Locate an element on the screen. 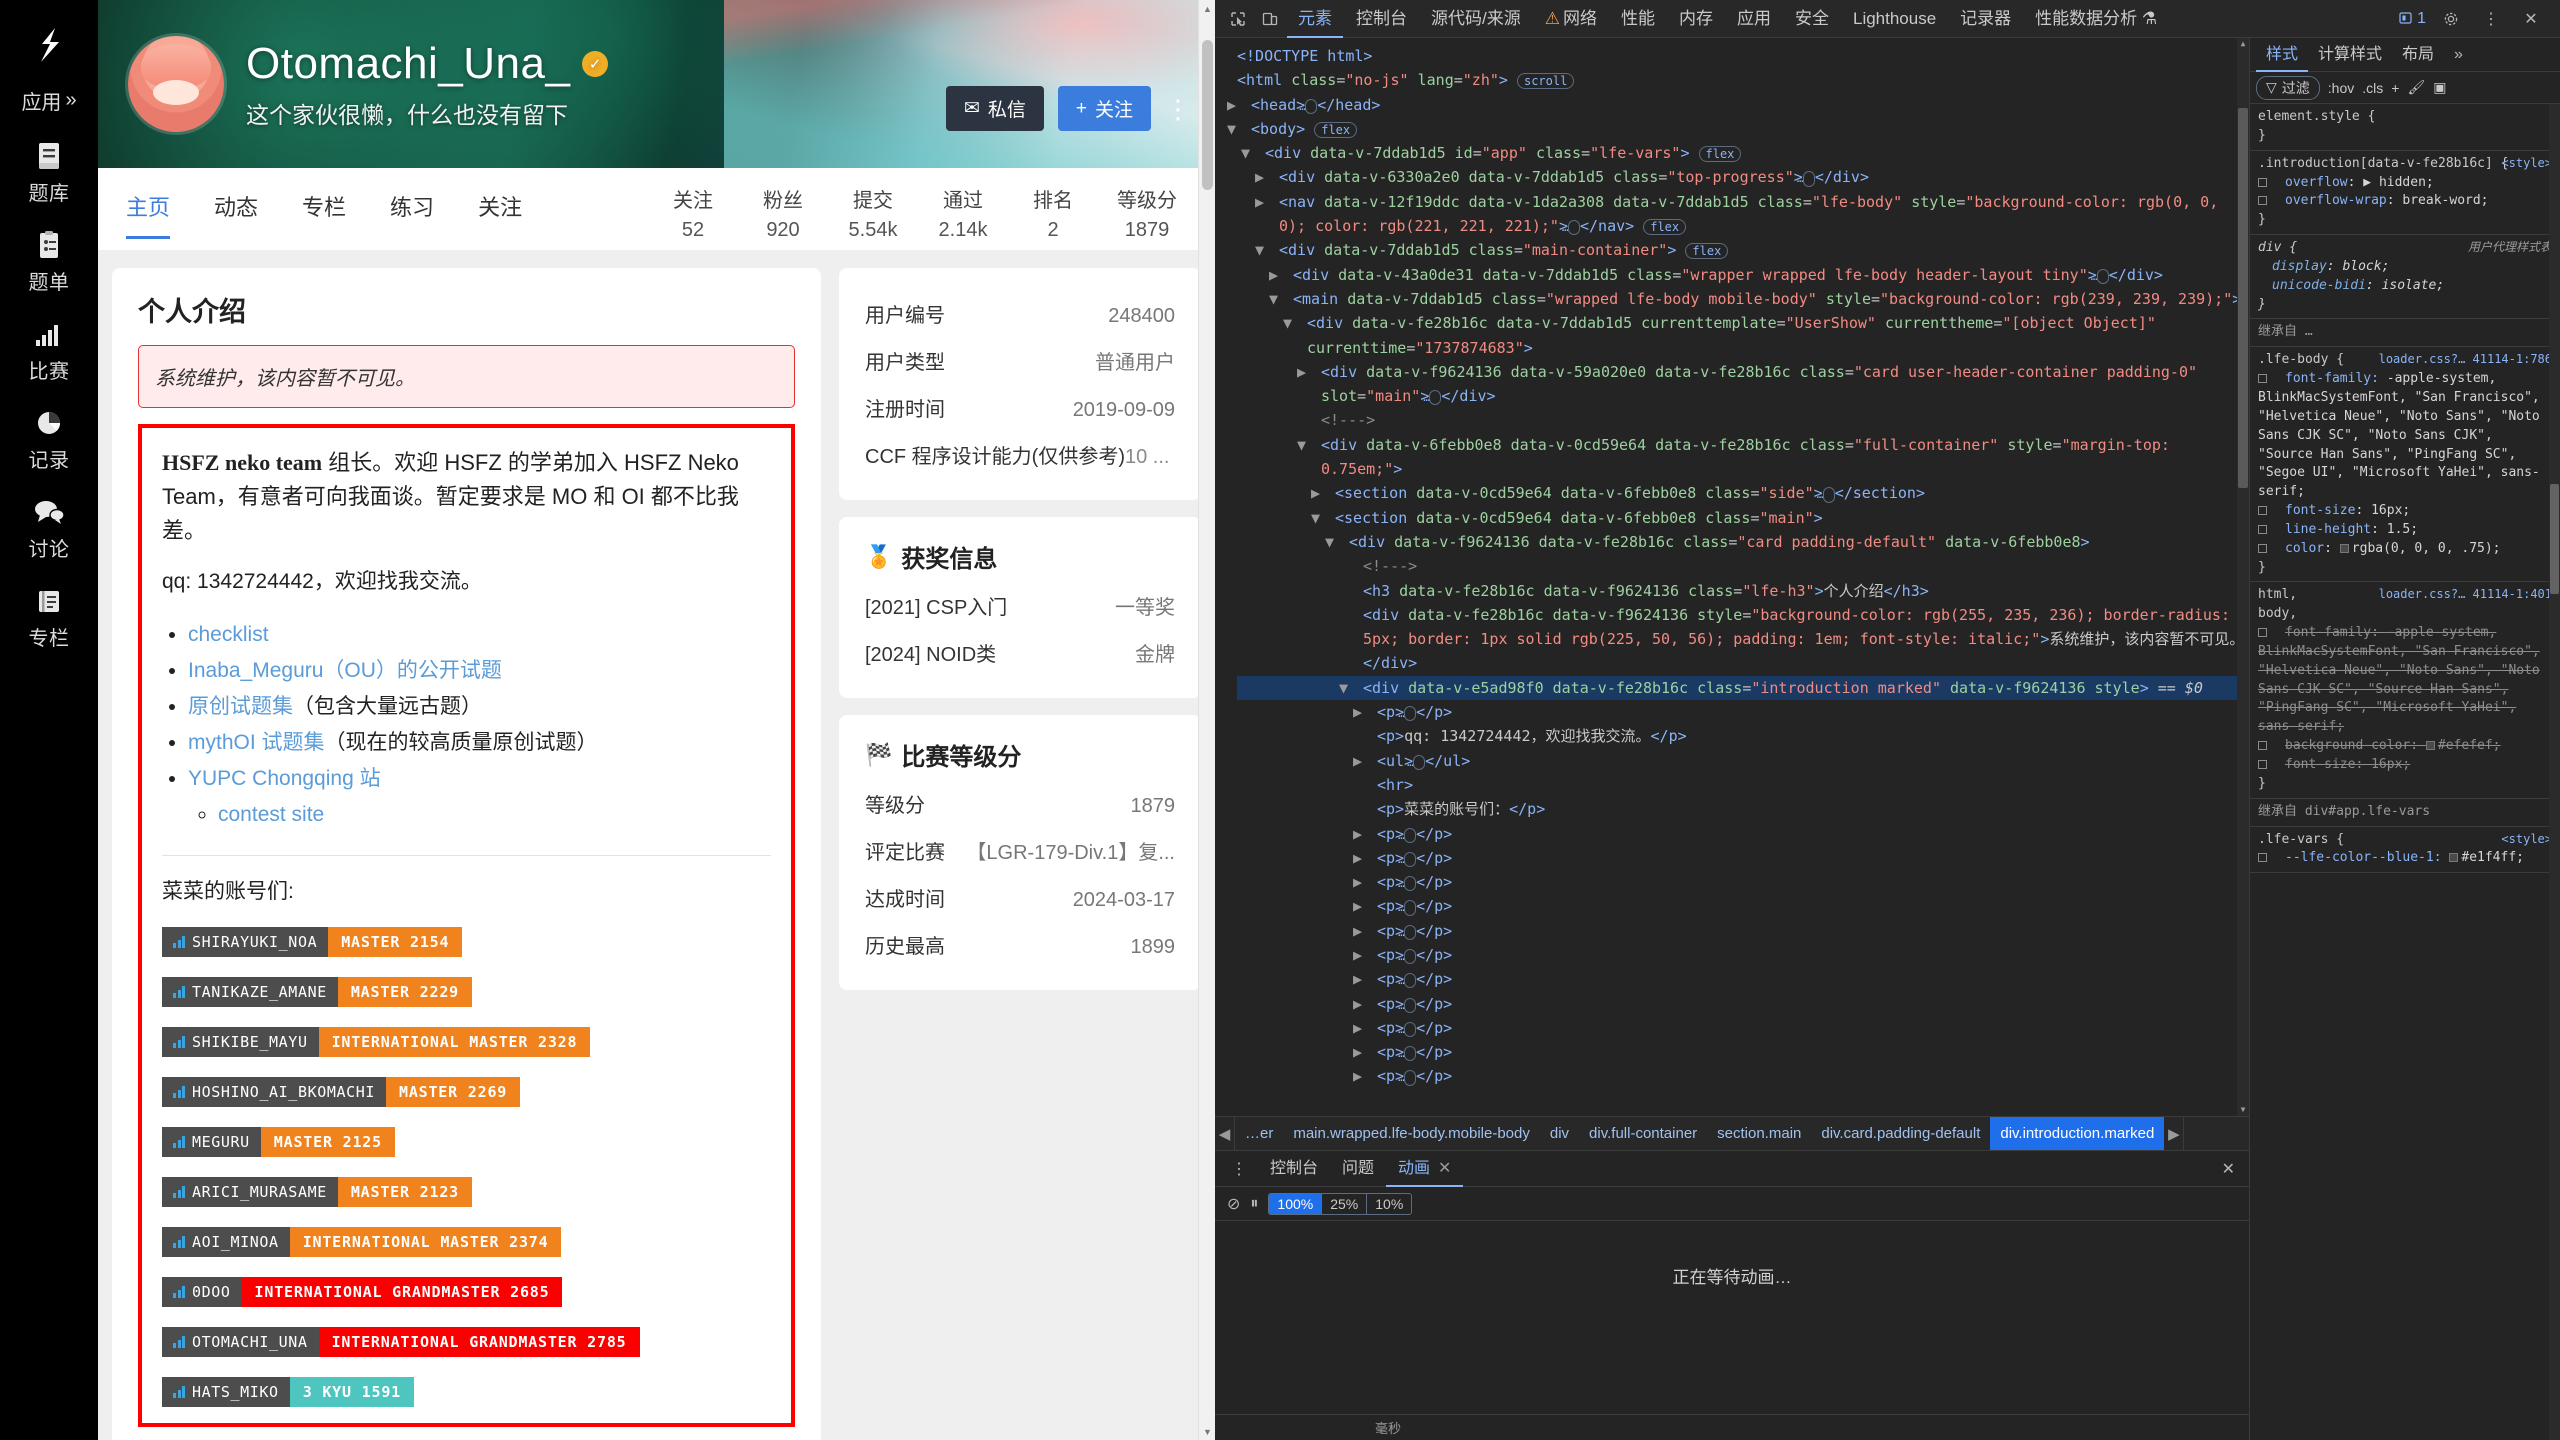 This screenshot has height=1440, width=2560. breadcrumb-item: div is located at coordinates (1559, 1133).